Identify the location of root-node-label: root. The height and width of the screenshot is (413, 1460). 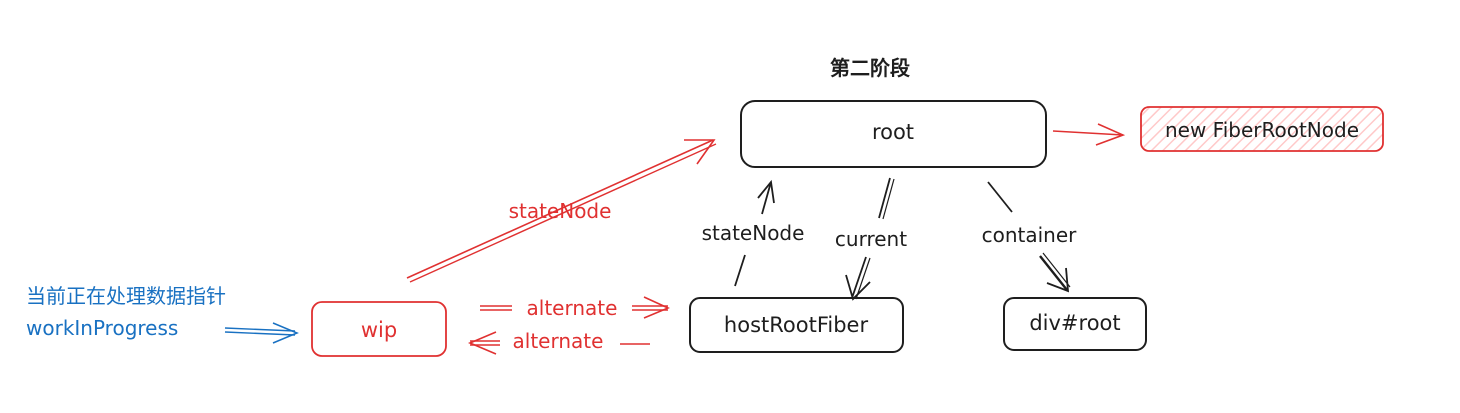
(893, 132).